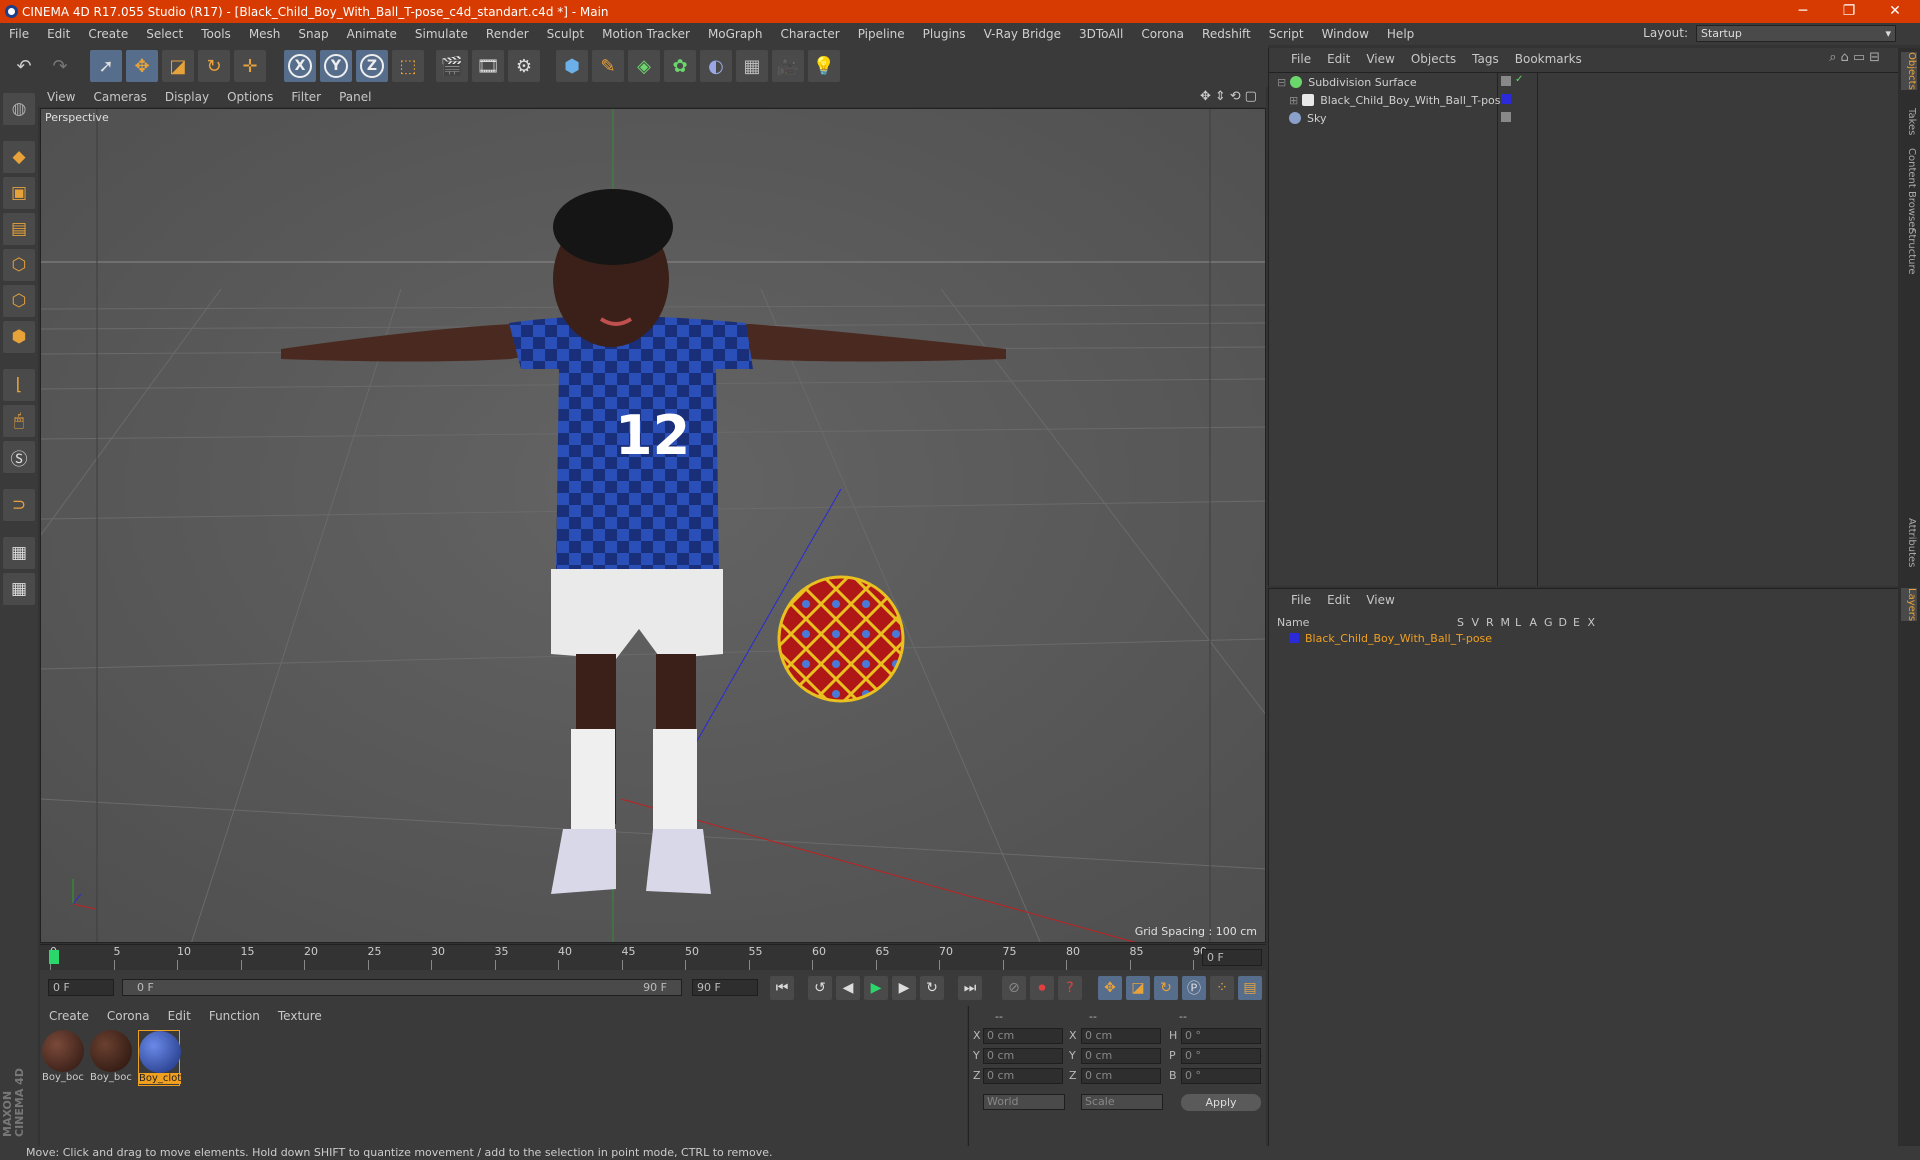 This screenshot has width=1920, height=1160. Describe the element at coordinates (820, 988) in the screenshot. I see `prev-key-icon: ↺` at that location.